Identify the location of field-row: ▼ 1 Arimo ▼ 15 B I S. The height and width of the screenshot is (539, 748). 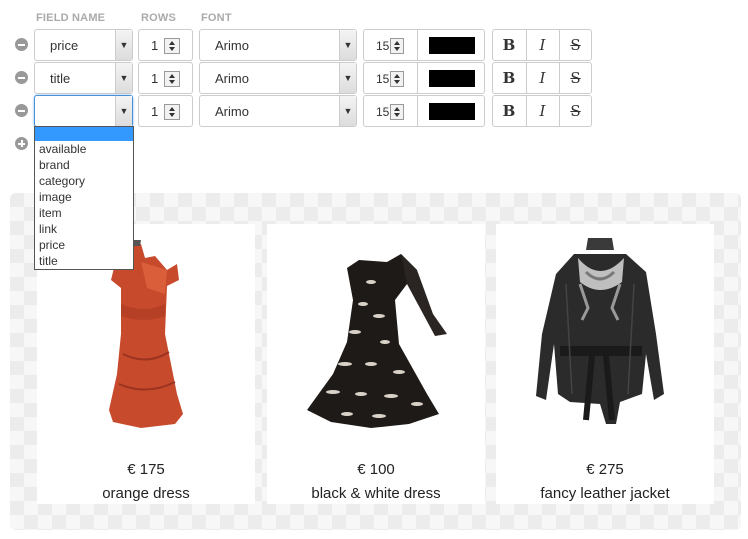
(374, 111).